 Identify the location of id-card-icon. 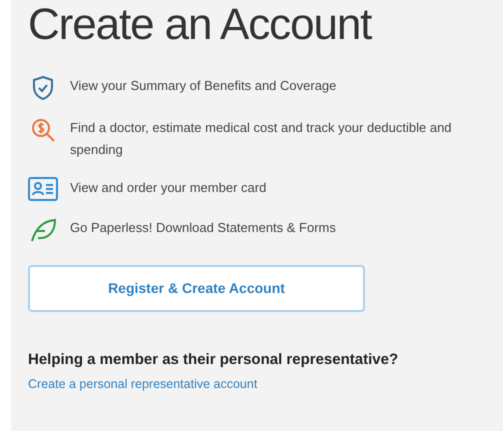
(43, 189).